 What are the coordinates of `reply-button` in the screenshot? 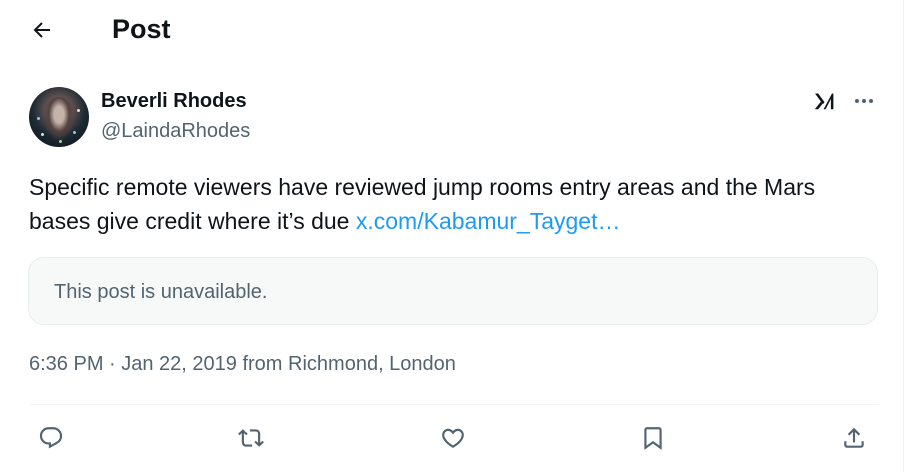 It's located at (51, 438).